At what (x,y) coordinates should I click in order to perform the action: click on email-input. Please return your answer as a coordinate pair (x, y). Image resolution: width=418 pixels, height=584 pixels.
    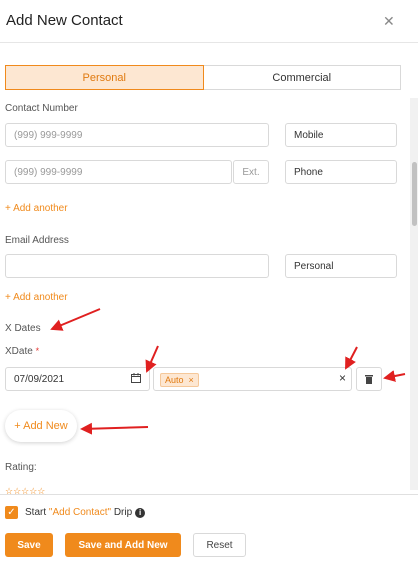
    Looking at the image, I should click on (137, 266).